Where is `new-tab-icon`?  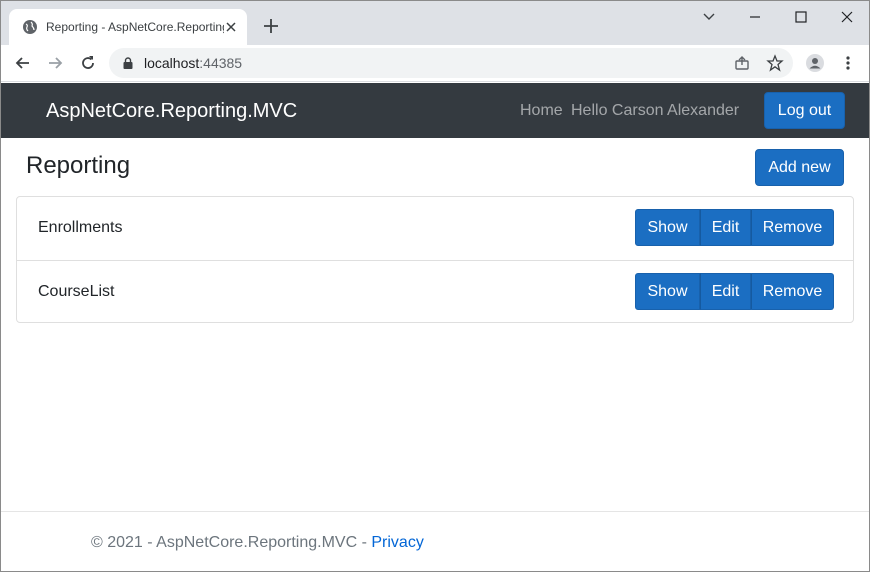
new-tab-icon is located at coordinates (271, 26).